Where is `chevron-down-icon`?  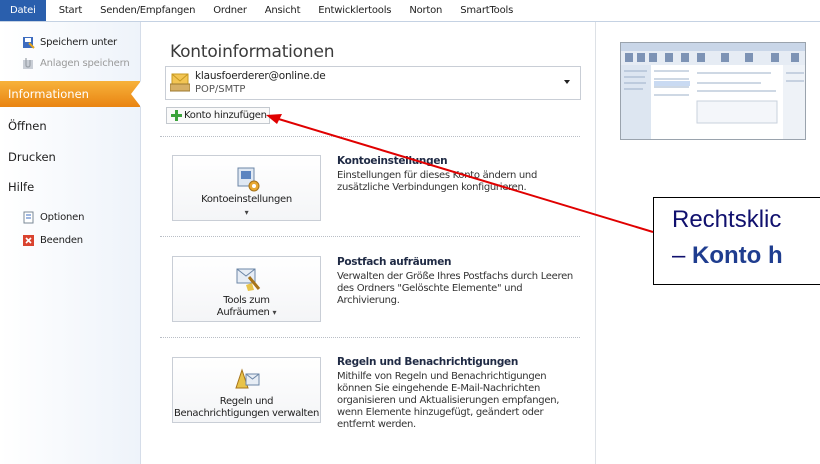
chevron-down-icon is located at coordinates (567, 82).